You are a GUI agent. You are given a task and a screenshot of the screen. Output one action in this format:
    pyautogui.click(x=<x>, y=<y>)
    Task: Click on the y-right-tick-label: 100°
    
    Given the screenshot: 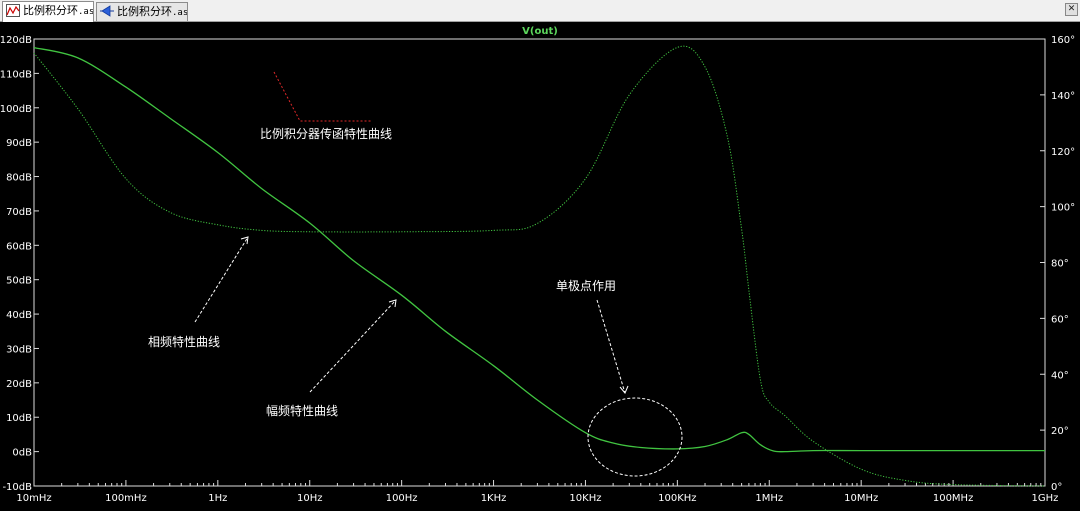 What is the action you would take?
    pyautogui.click(x=1063, y=208)
    